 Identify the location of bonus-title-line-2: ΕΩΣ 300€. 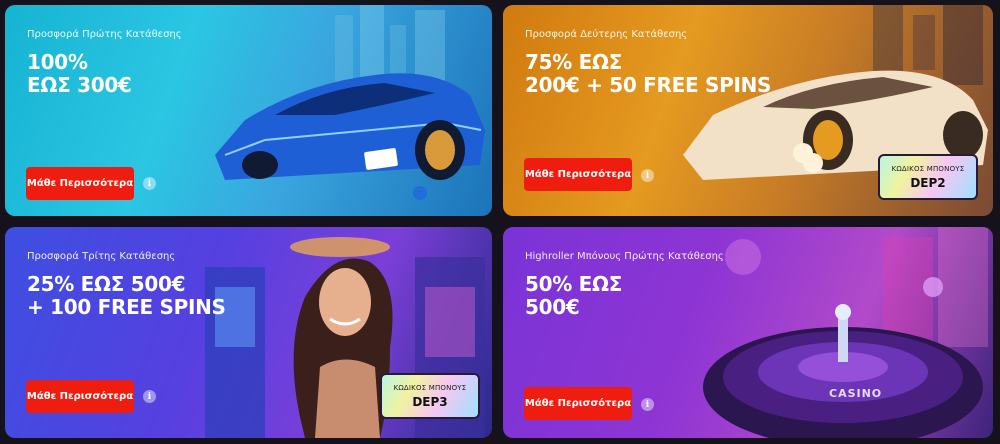
(79, 85).